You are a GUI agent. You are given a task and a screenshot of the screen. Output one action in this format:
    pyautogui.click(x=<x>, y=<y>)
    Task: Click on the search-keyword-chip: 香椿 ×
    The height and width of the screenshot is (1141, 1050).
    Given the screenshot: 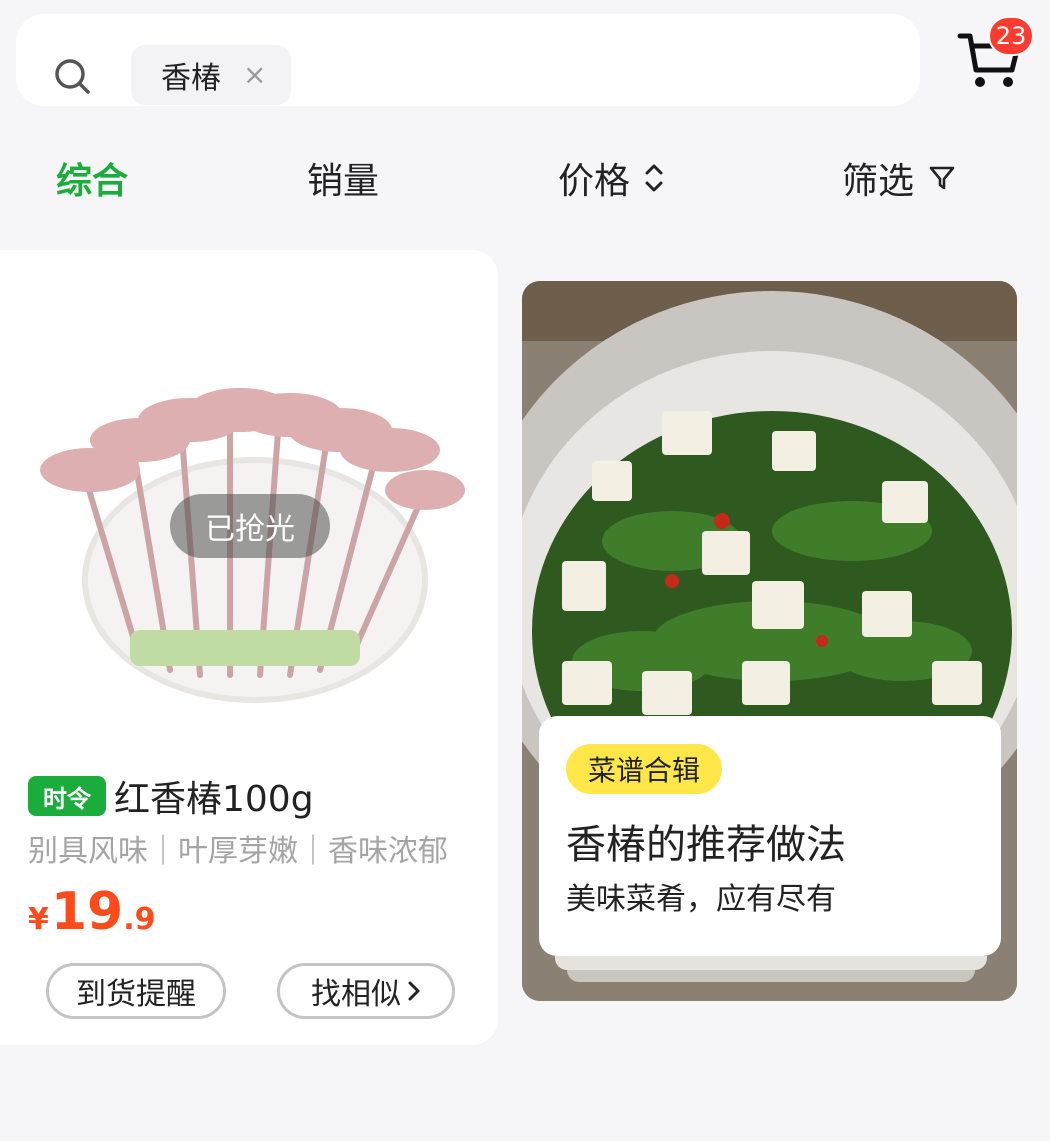 What is the action you would take?
    pyautogui.click(x=211, y=75)
    